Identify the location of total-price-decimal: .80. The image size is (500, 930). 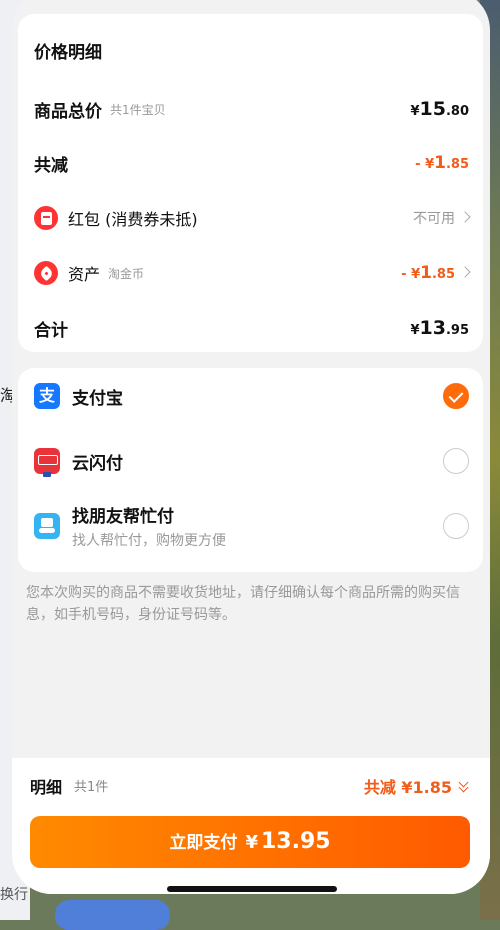
(457, 111).